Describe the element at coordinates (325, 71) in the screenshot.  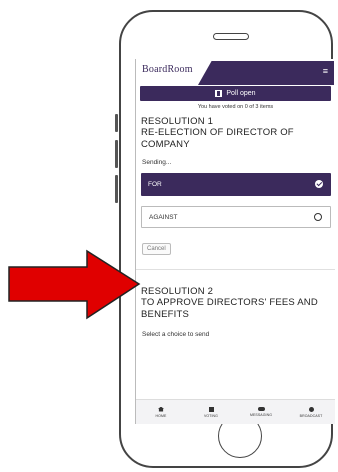
I see `hamburger-icon: ≡` at that location.